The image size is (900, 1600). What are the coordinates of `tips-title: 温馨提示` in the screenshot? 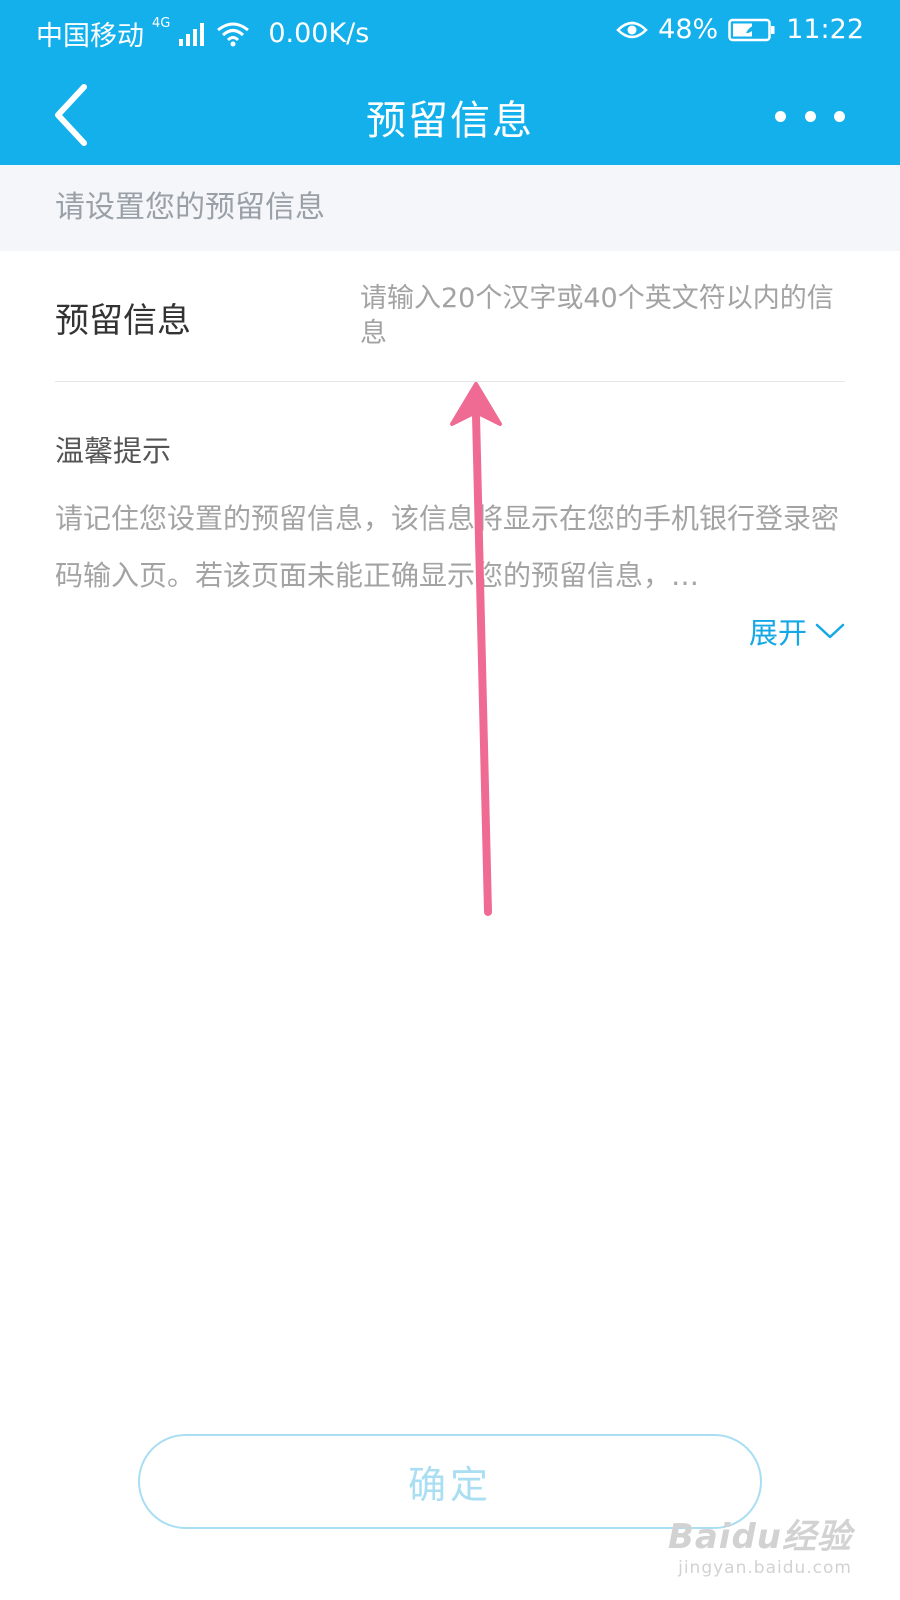 It's located at (113, 451).